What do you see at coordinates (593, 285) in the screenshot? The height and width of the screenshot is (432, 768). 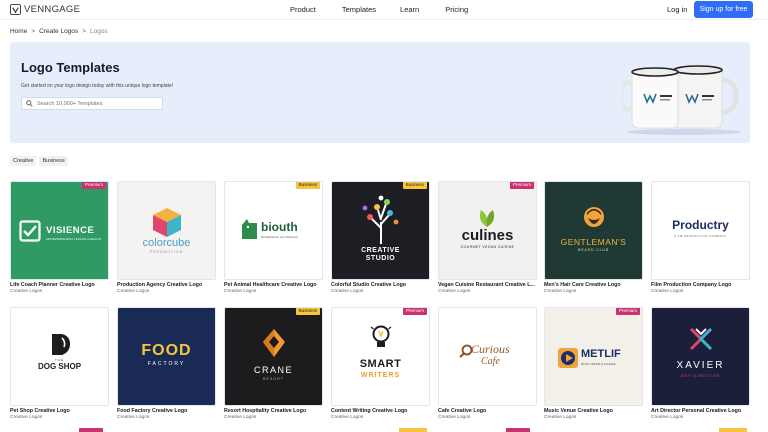 I see `card-title: Men's Hair Care Creative Logo` at bounding box center [593, 285].